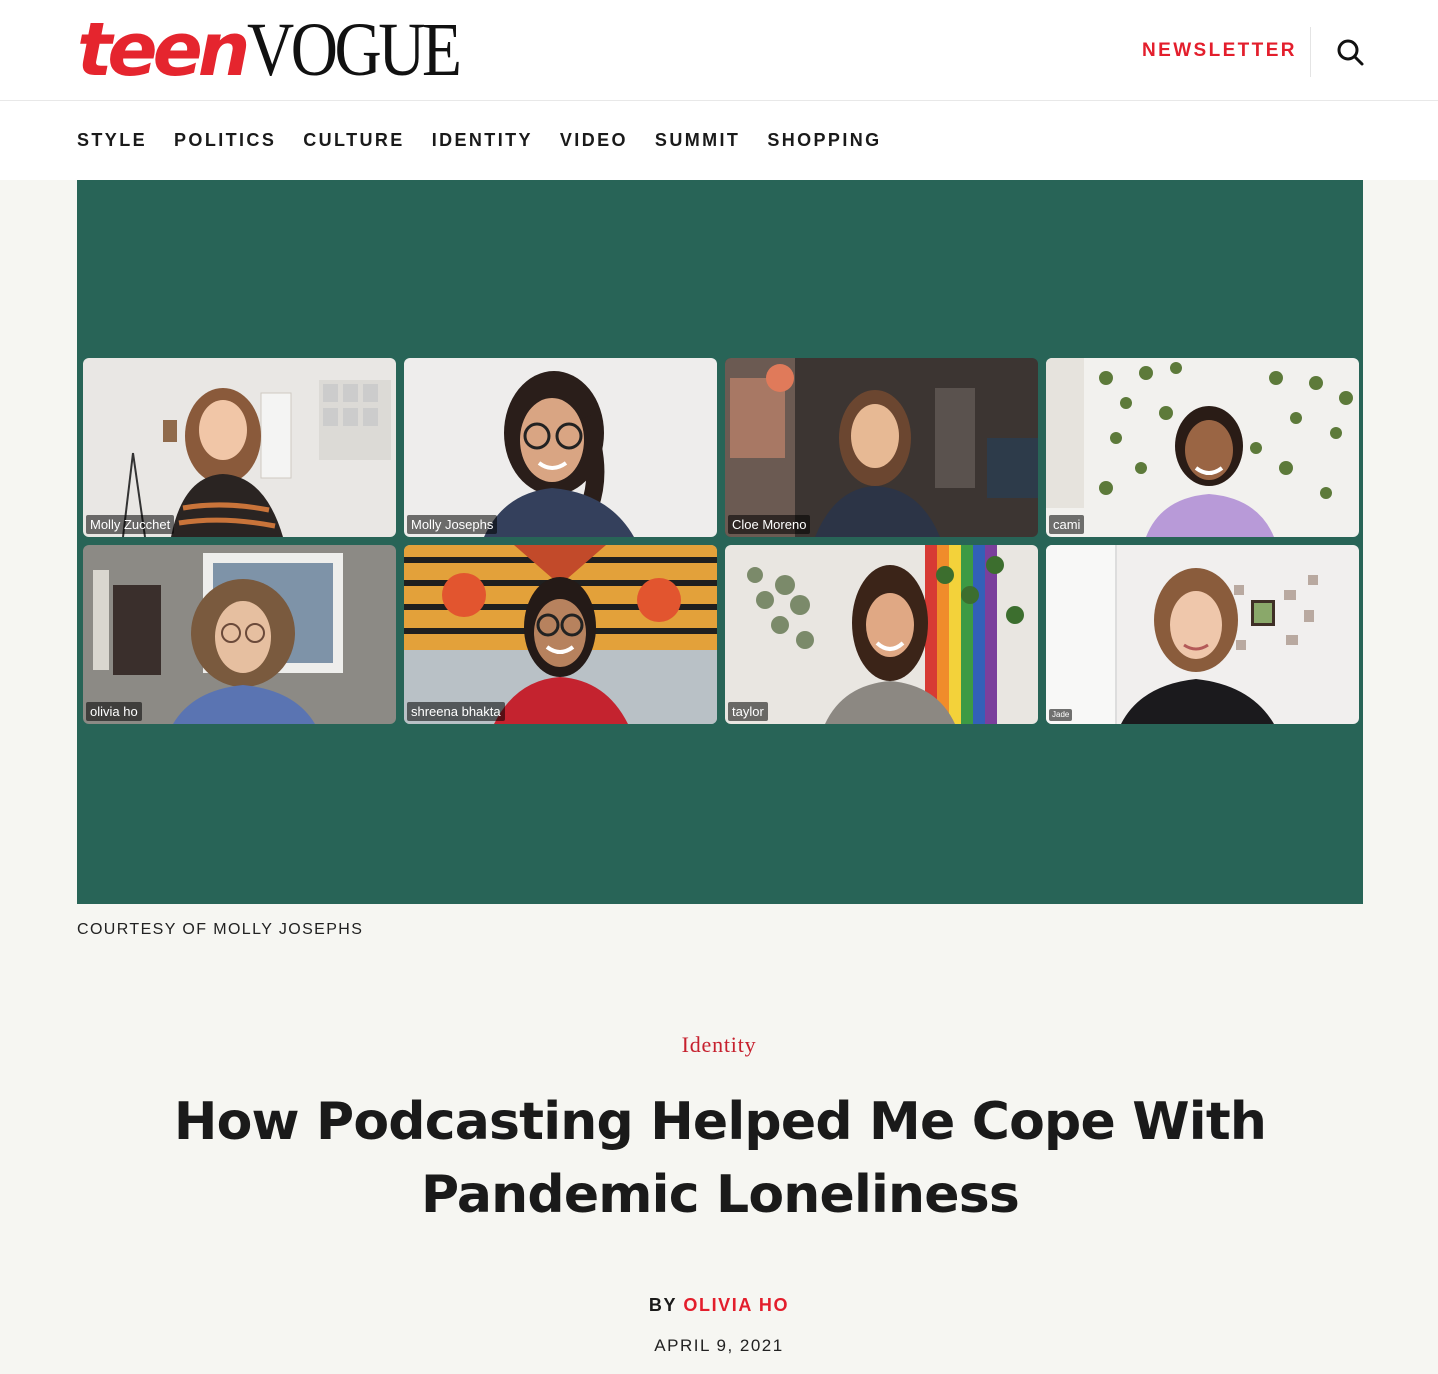  What do you see at coordinates (769, 524) in the screenshot?
I see `participant-name-label: Cloe Moreno` at bounding box center [769, 524].